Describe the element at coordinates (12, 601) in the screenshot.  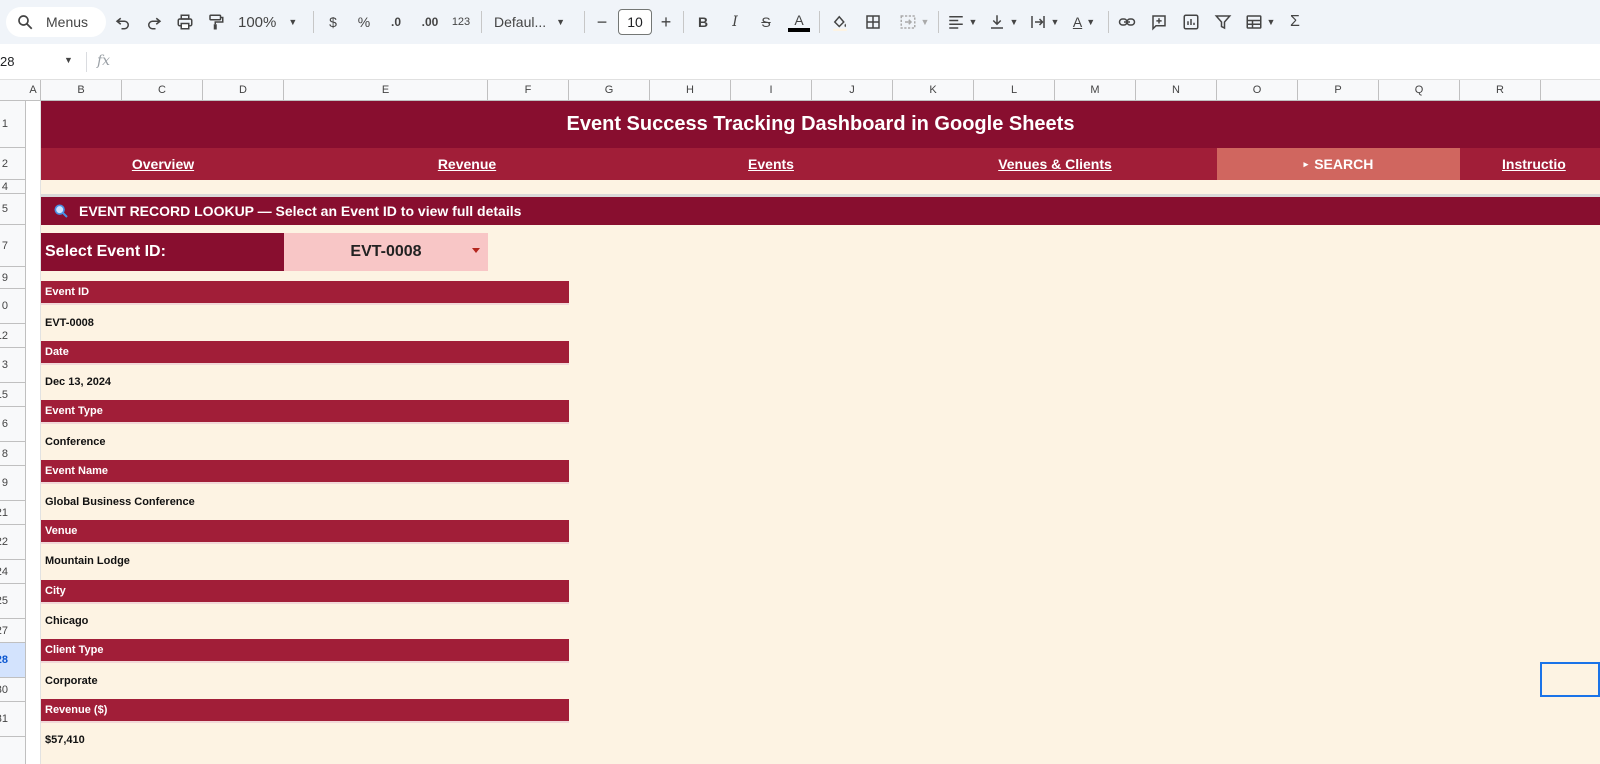
I see `row-header: 25` at that location.